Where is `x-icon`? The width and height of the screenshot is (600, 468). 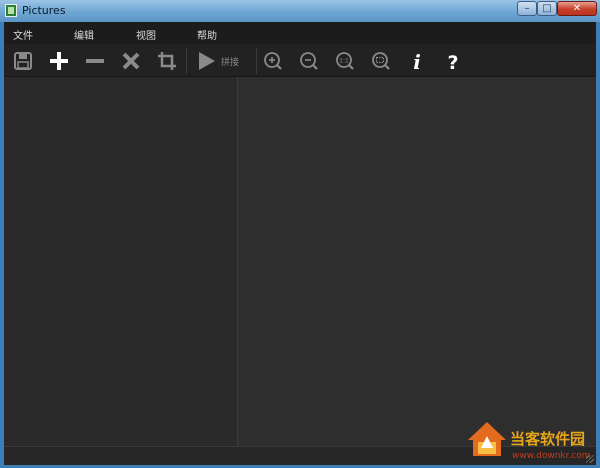
x-icon is located at coordinates (131, 61).